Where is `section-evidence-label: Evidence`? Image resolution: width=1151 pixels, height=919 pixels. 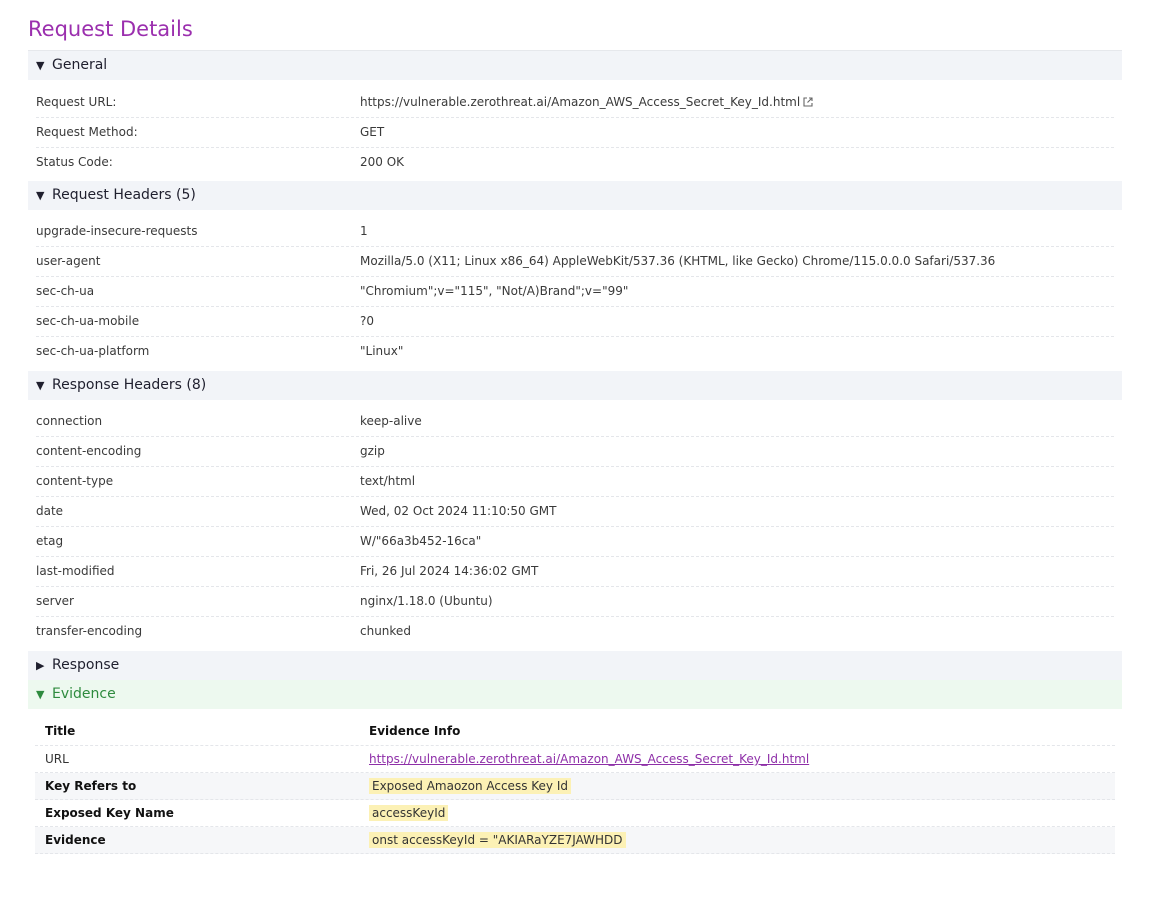 section-evidence-label: Evidence is located at coordinates (84, 694).